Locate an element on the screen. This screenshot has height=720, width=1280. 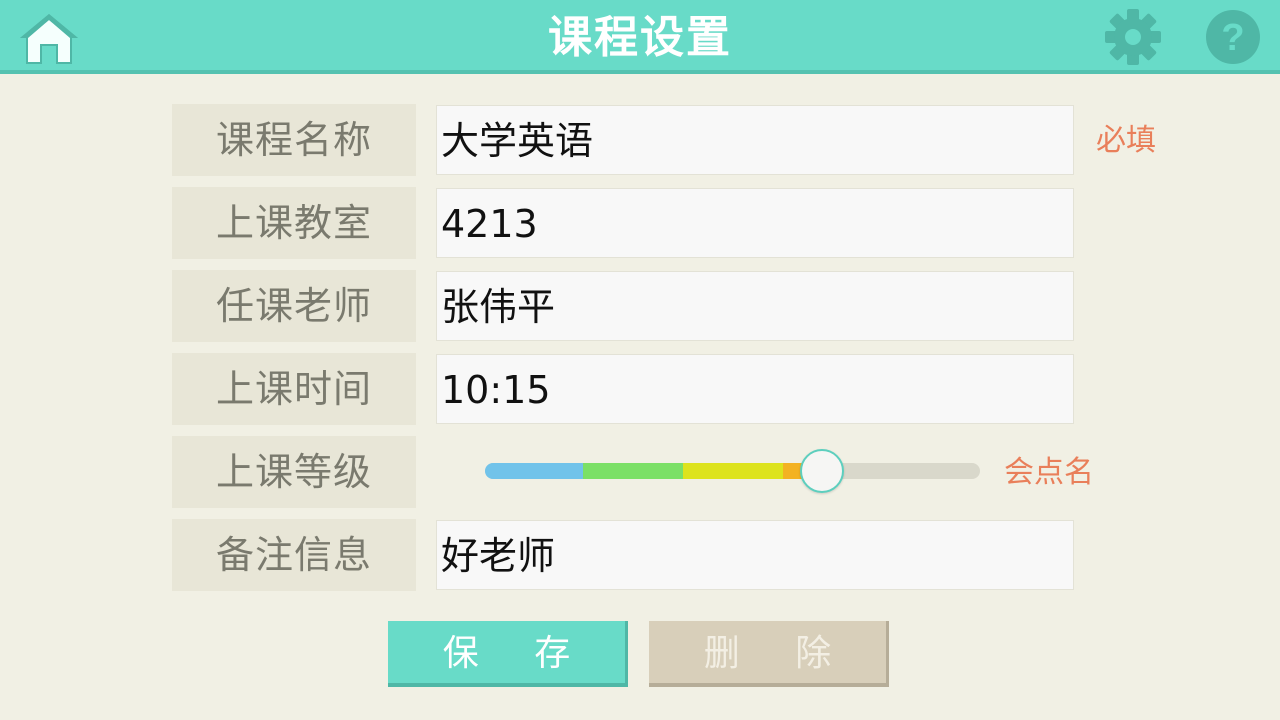
level-label: 上课等级 is located at coordinates (294, 472).